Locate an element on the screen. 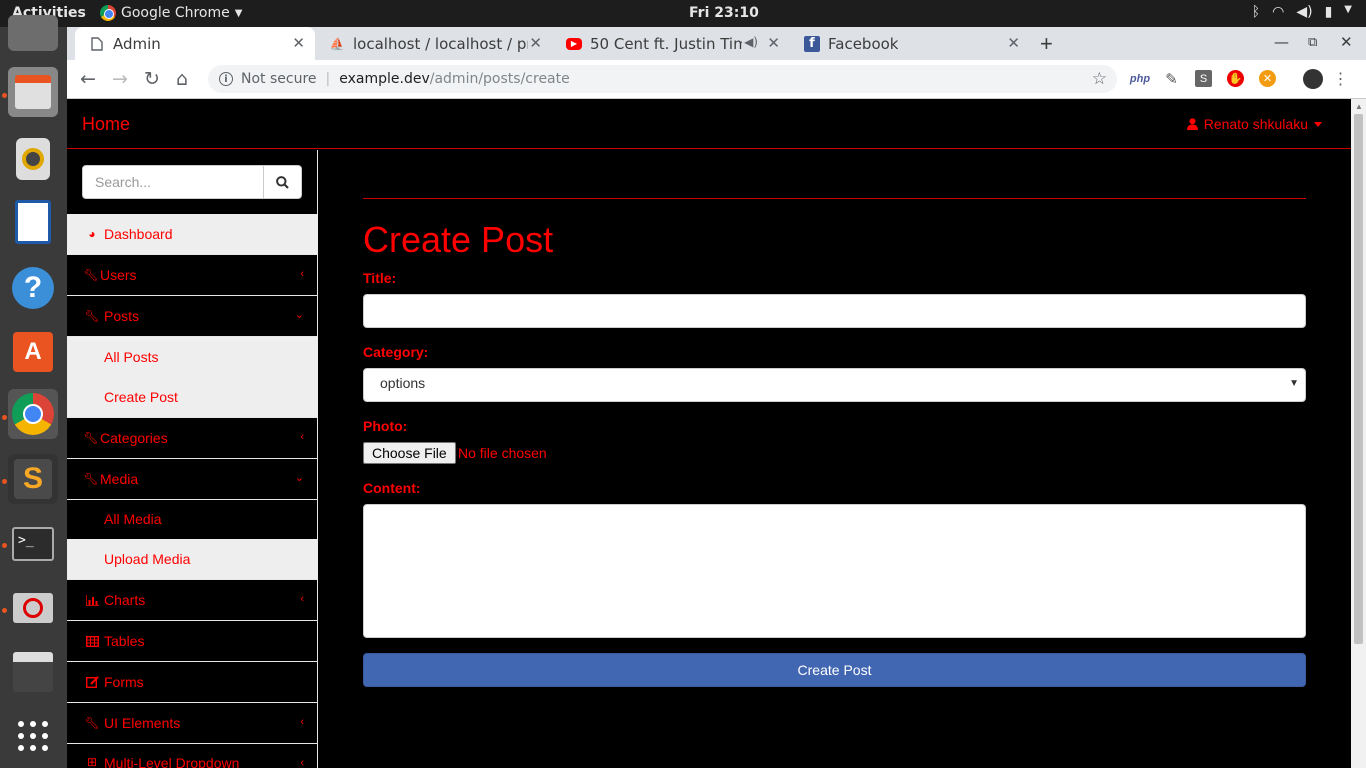 The height and width of the screenshot is (768, 1366). audio-playing-icon: ◀) is located at coordinates (751, 42).